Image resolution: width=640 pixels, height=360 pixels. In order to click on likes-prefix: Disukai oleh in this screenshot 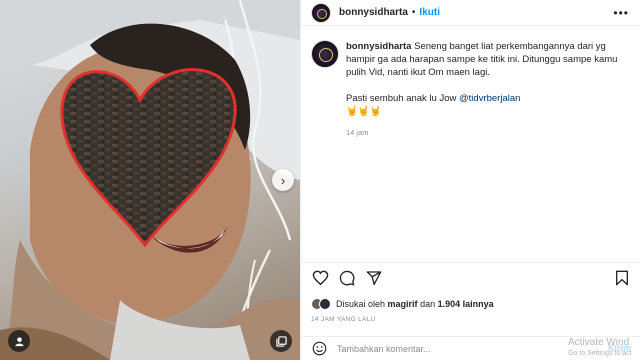, I will do `click(361, 304)`.